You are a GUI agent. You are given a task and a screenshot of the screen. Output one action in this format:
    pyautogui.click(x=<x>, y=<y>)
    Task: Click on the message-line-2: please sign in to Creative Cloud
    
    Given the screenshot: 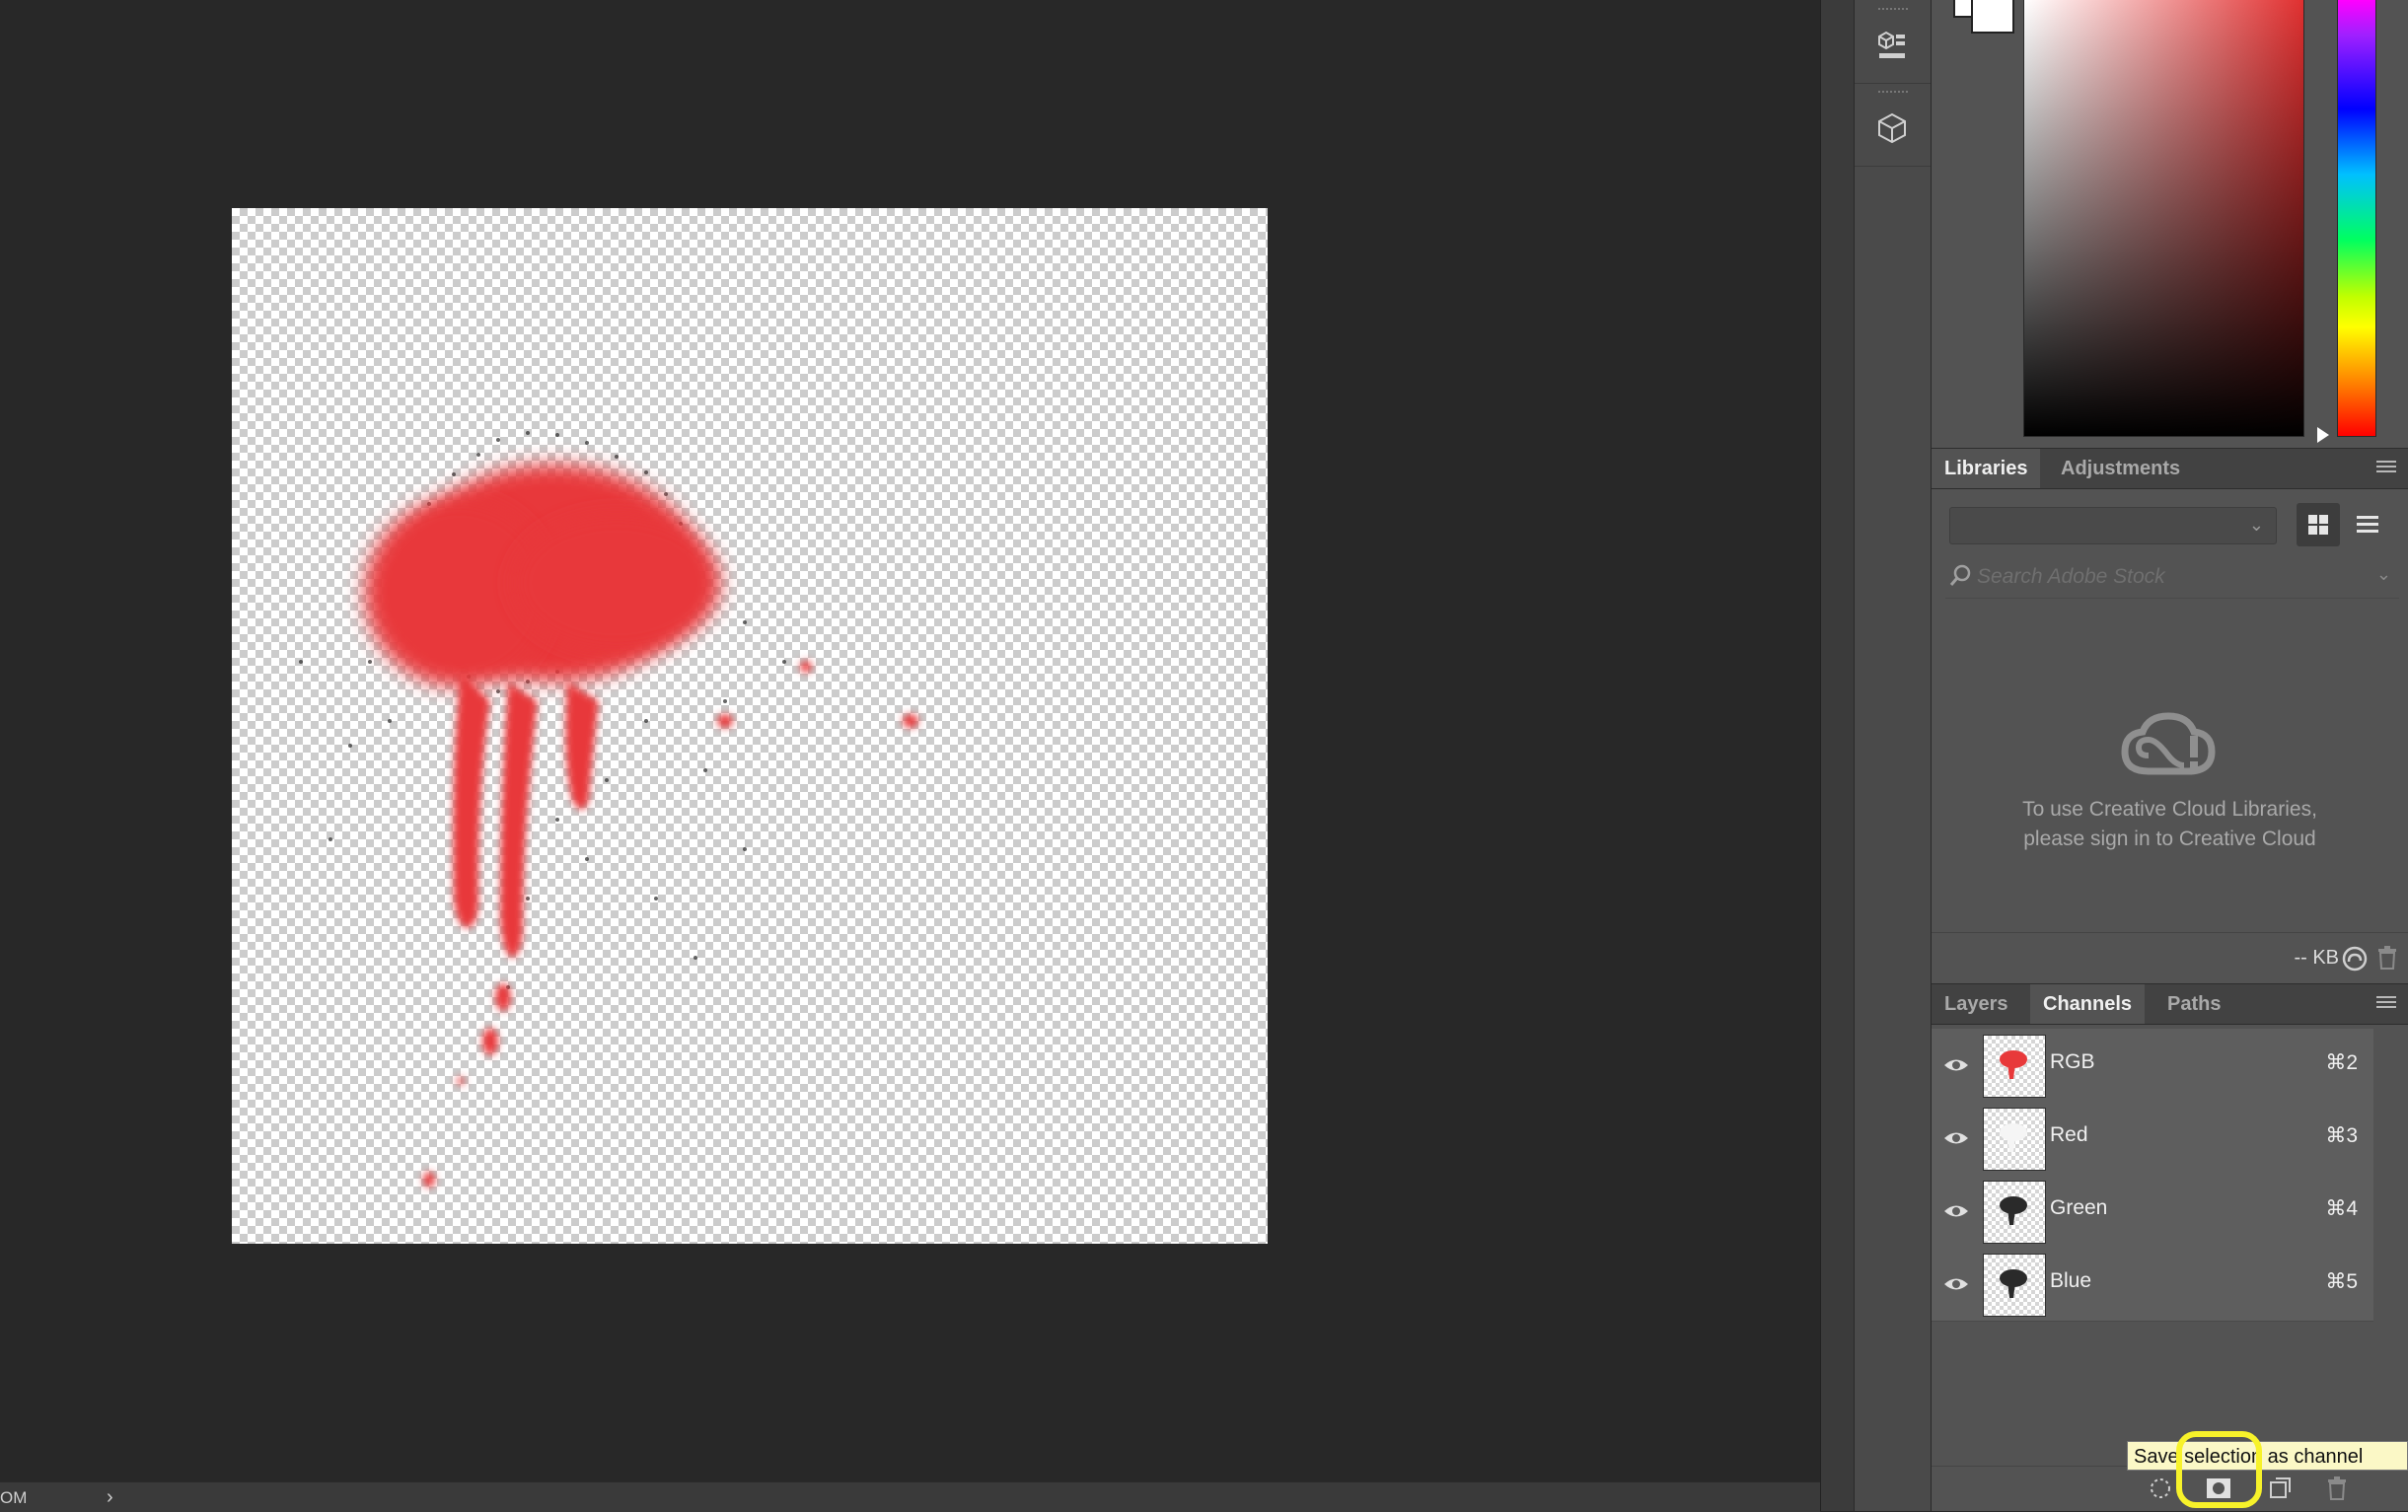 What is the action you would take?
    pyautogui.click(x=2169, y=839)
    